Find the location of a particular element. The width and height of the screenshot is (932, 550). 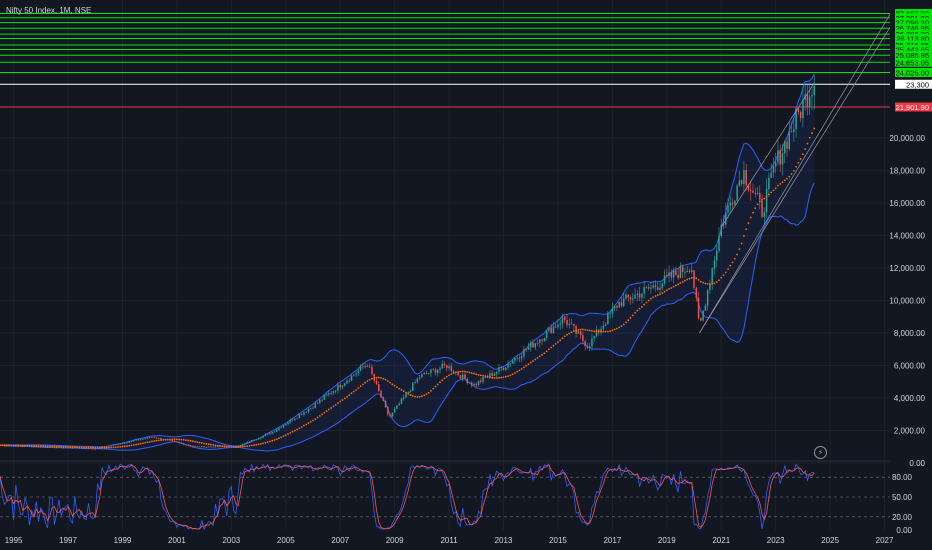

symbol-title: Nifty 50 Index, 1M, NSE is located at coordinates (48, 10).